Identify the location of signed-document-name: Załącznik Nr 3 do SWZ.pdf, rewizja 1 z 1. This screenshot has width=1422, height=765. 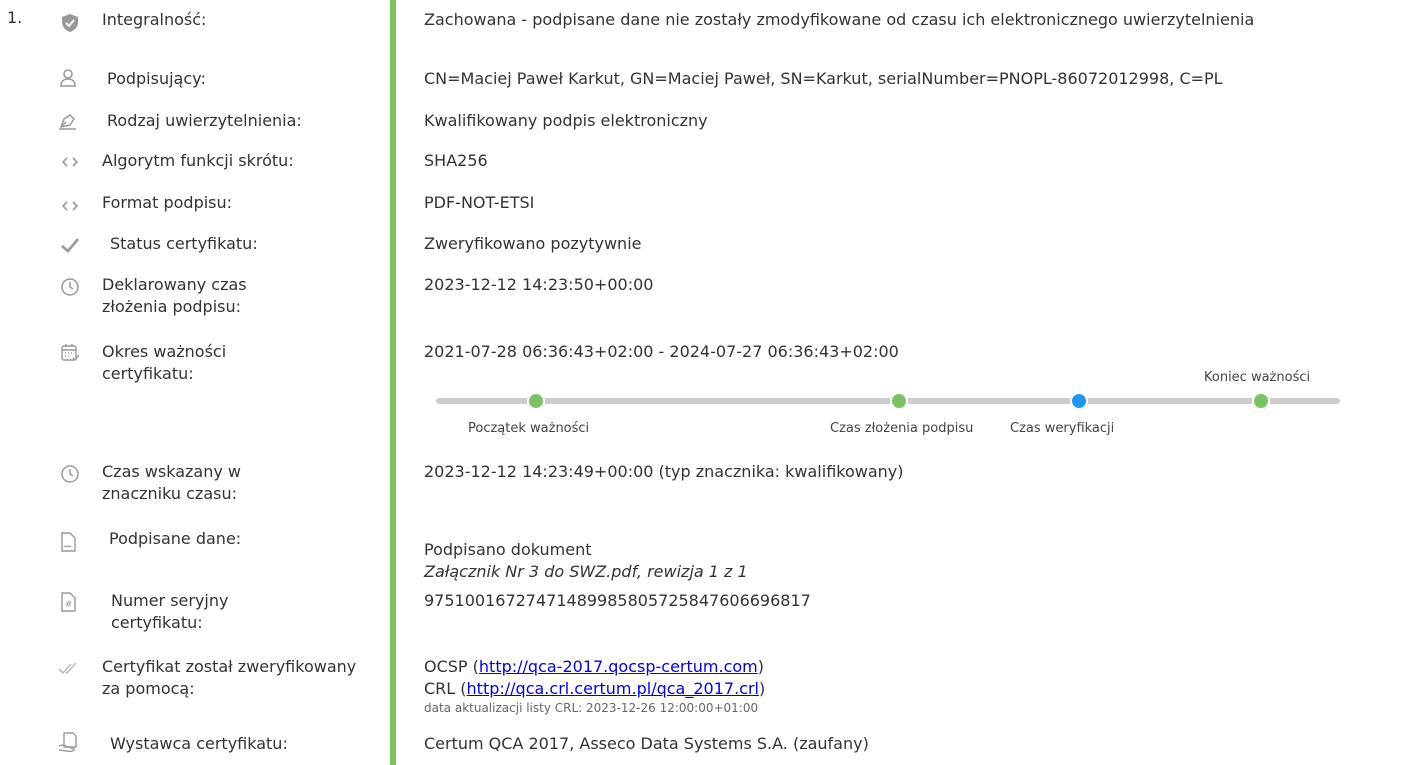
(586, 571).